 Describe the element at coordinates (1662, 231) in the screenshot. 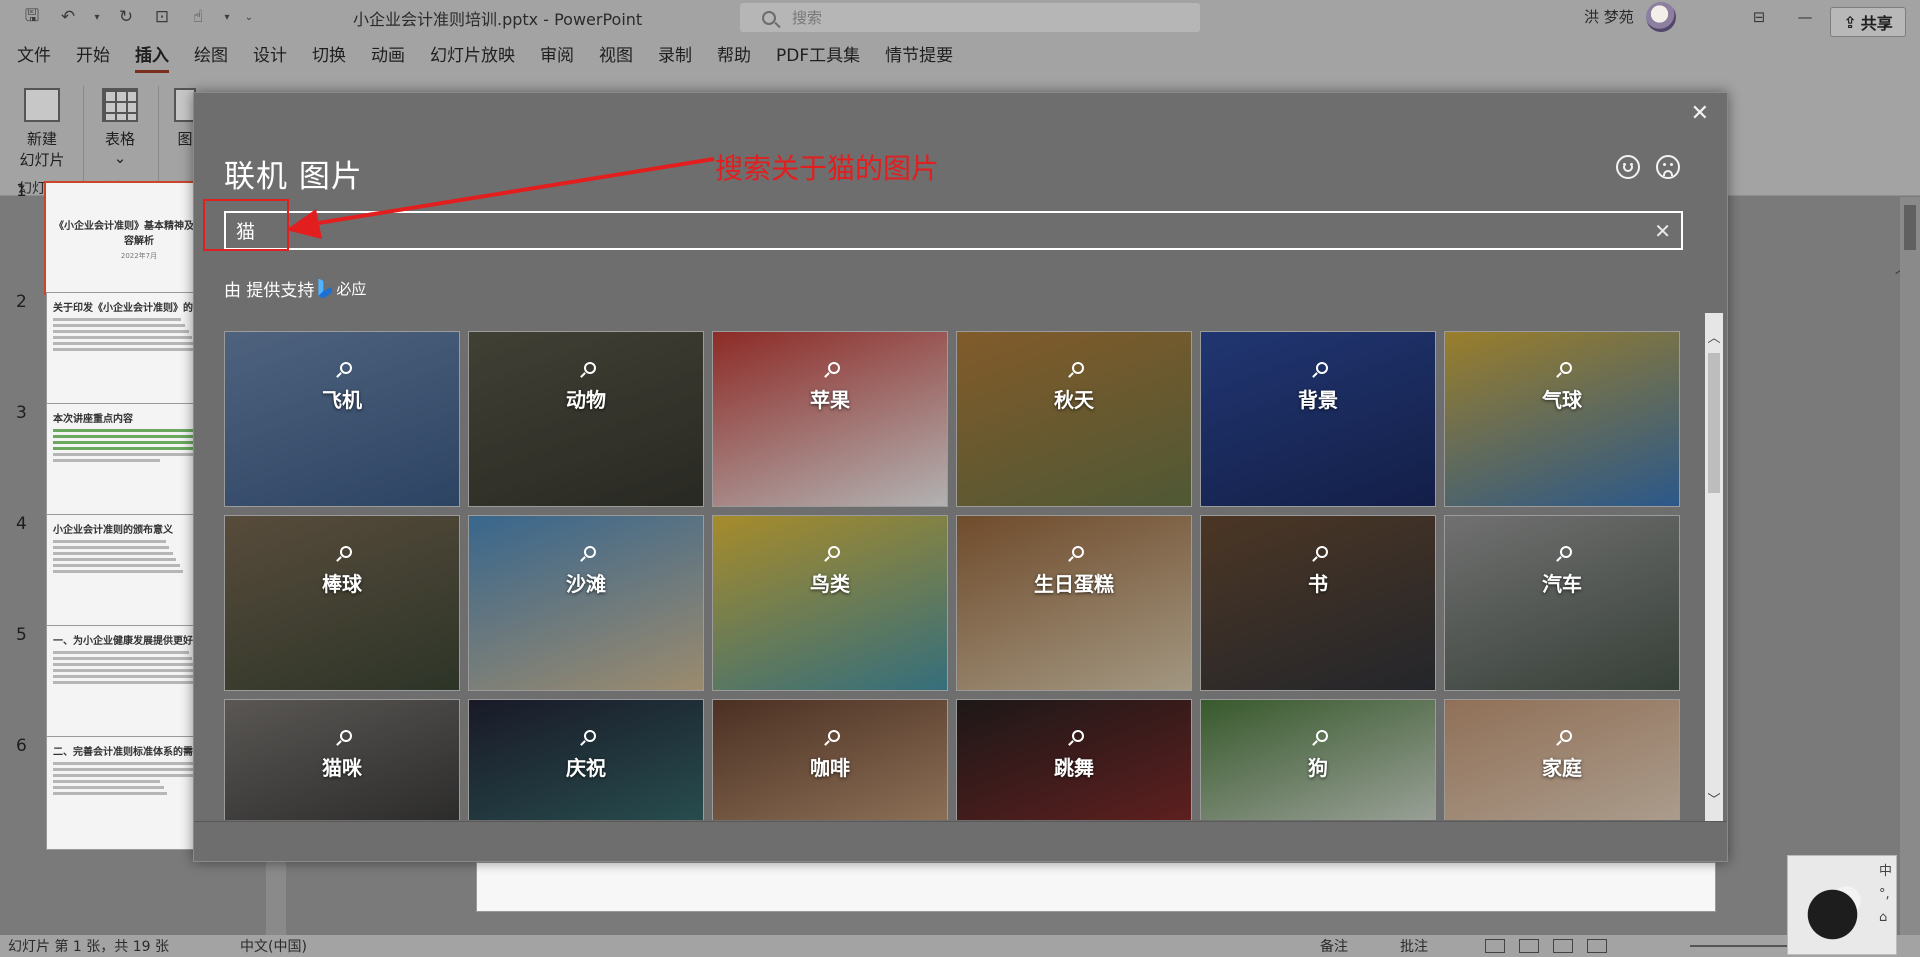

I see `clear-search-icon: ✕` at that location.